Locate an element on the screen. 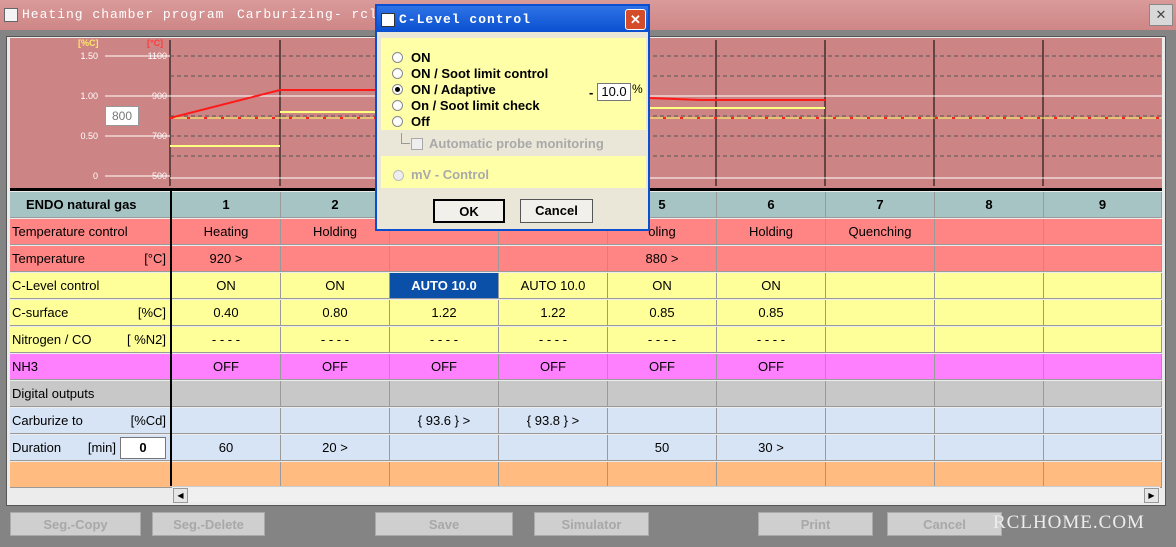  table-cell: 60 is located at coordinates (226, 448).